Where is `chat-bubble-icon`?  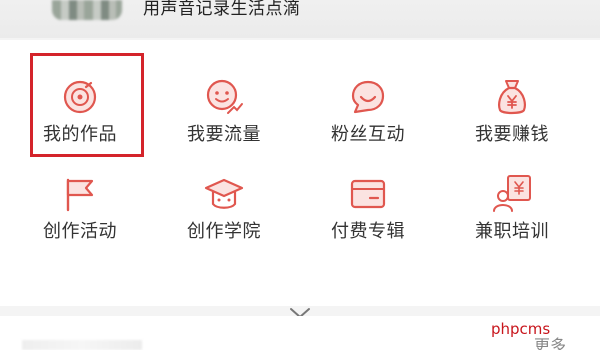 chat-bubble-icon is located at coordinates (368, 97).